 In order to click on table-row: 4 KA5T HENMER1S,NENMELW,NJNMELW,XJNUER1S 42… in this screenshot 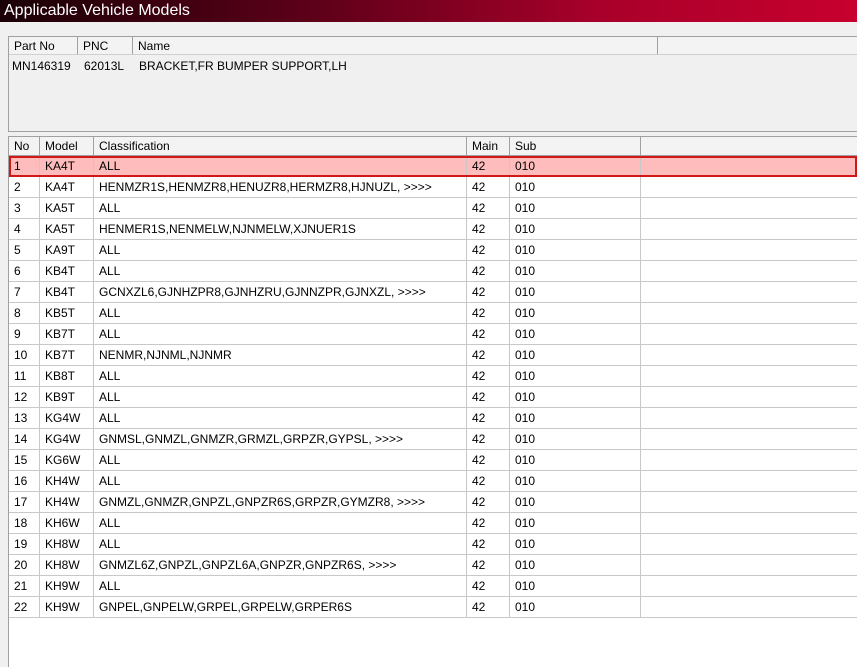, I will do `click(433, 229)`.